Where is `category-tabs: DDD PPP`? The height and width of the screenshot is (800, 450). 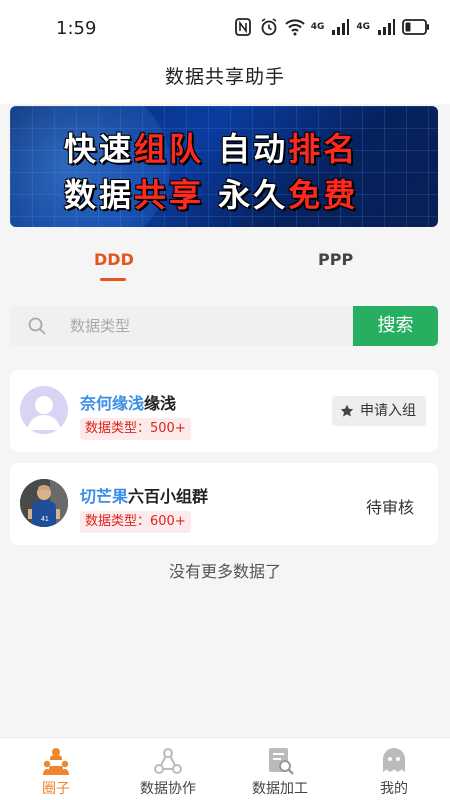 category-tabs: DDD PPP is located at coordinates (225, 264).